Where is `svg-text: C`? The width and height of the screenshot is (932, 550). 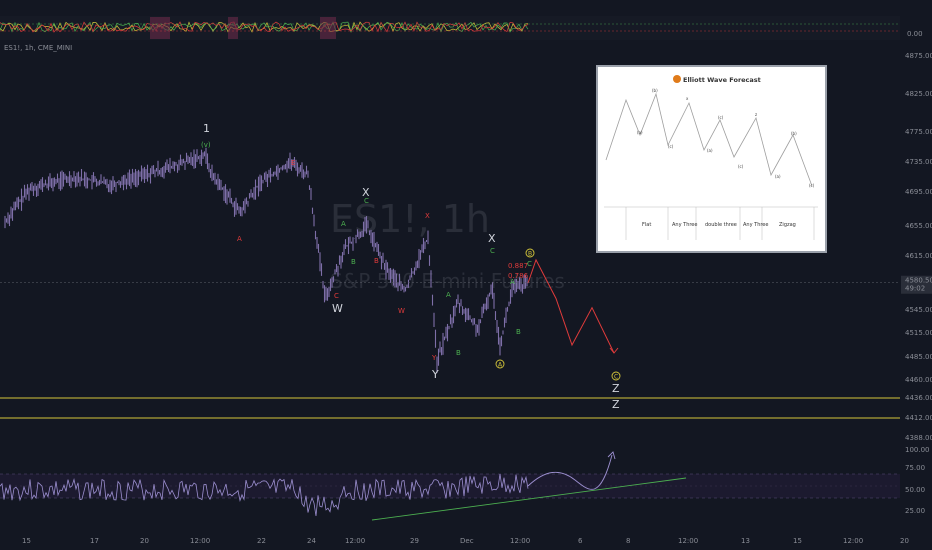
svg-text: C is located at coordinates (616, 377).